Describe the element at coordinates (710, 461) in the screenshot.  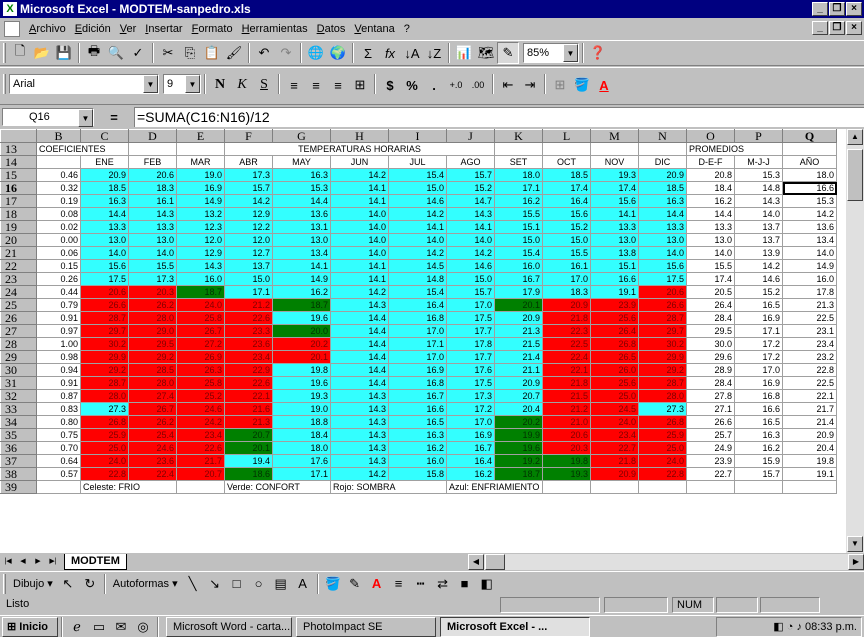
I see `season-avg-cell: 23.9` at that location.